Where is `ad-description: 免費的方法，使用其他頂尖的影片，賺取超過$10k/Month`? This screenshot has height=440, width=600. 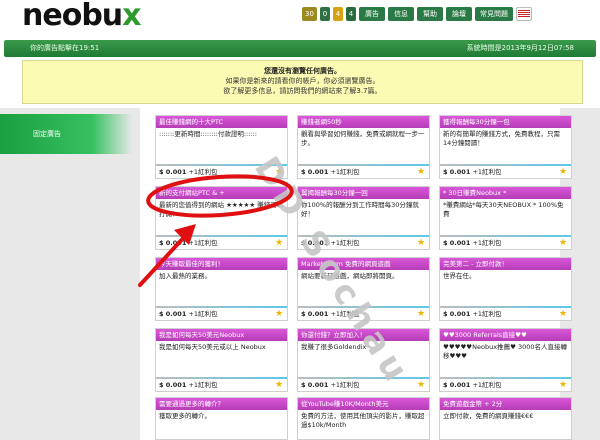
ad-description: 免費的方法，使用其他頂尖的影片，賺取超過$10k/Month is located at coordinates (363, 420).